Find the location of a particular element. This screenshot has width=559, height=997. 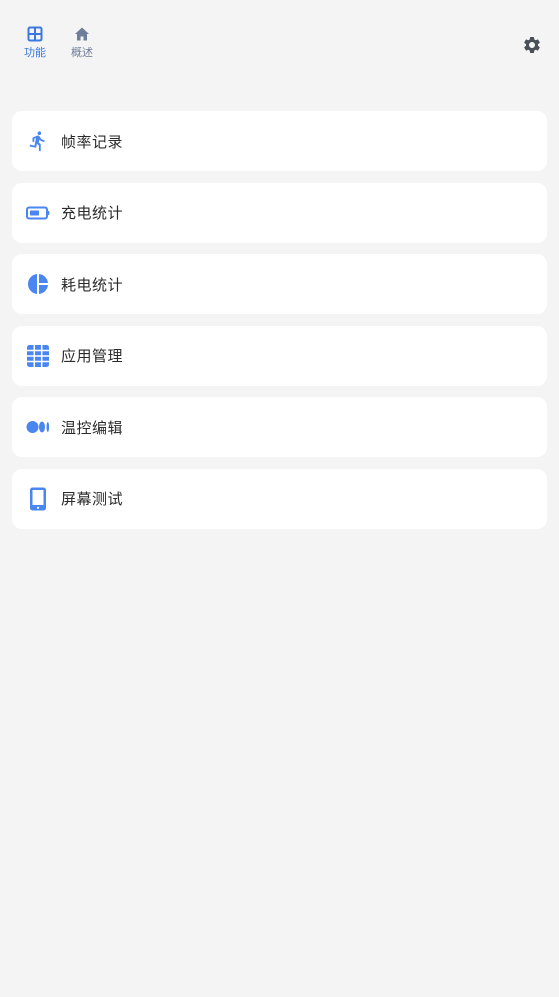

running-person-icon is located at coordinates (38, 141).